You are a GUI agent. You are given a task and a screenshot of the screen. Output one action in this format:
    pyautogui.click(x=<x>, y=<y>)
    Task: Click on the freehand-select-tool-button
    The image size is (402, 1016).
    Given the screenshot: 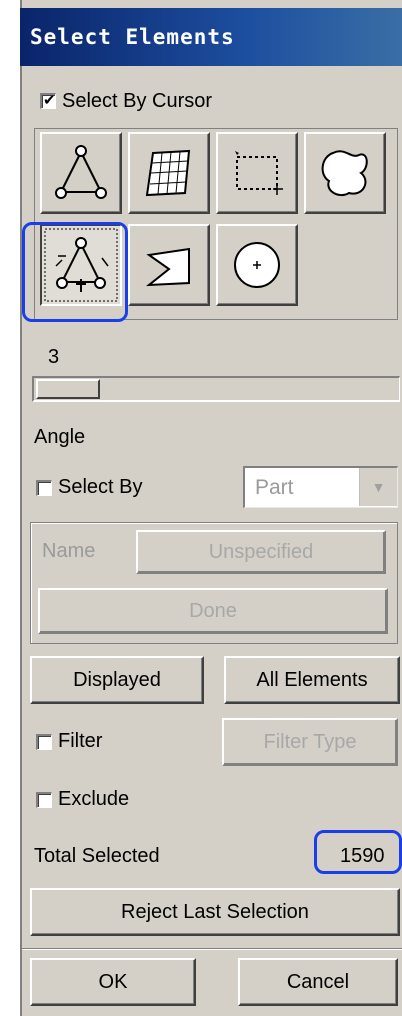 What is the action you would take?
    pyautogui.click(x=345, y=173)
    